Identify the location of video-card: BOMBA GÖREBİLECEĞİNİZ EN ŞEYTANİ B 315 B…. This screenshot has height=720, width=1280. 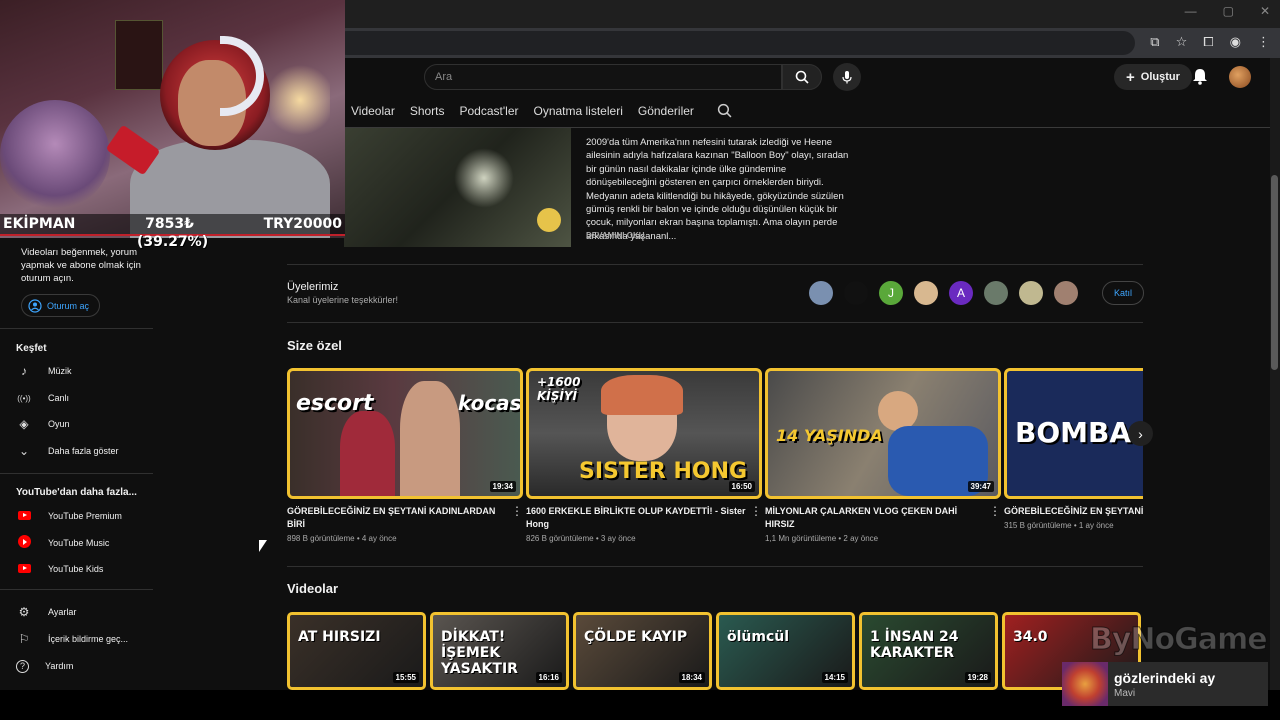
(1073, 449).